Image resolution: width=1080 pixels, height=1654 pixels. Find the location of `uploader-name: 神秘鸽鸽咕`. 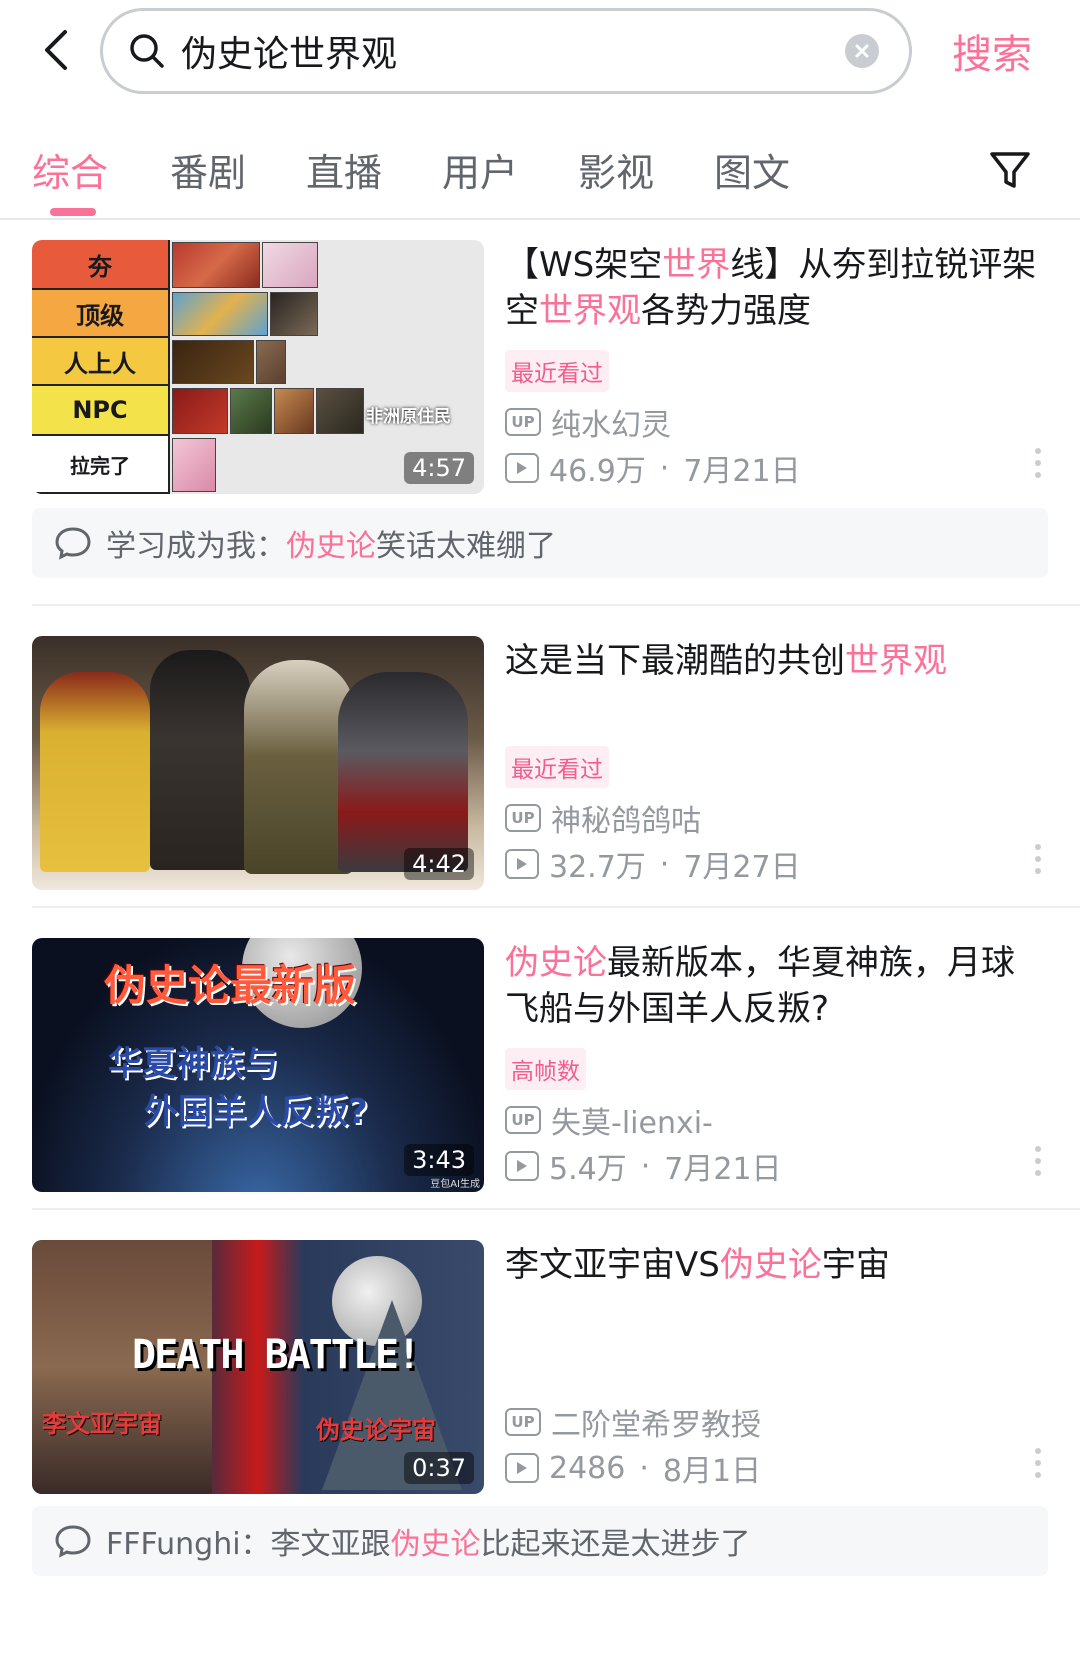

uploader-name: 神秘鸽鸽咕 is located at coordinates (626, 818).